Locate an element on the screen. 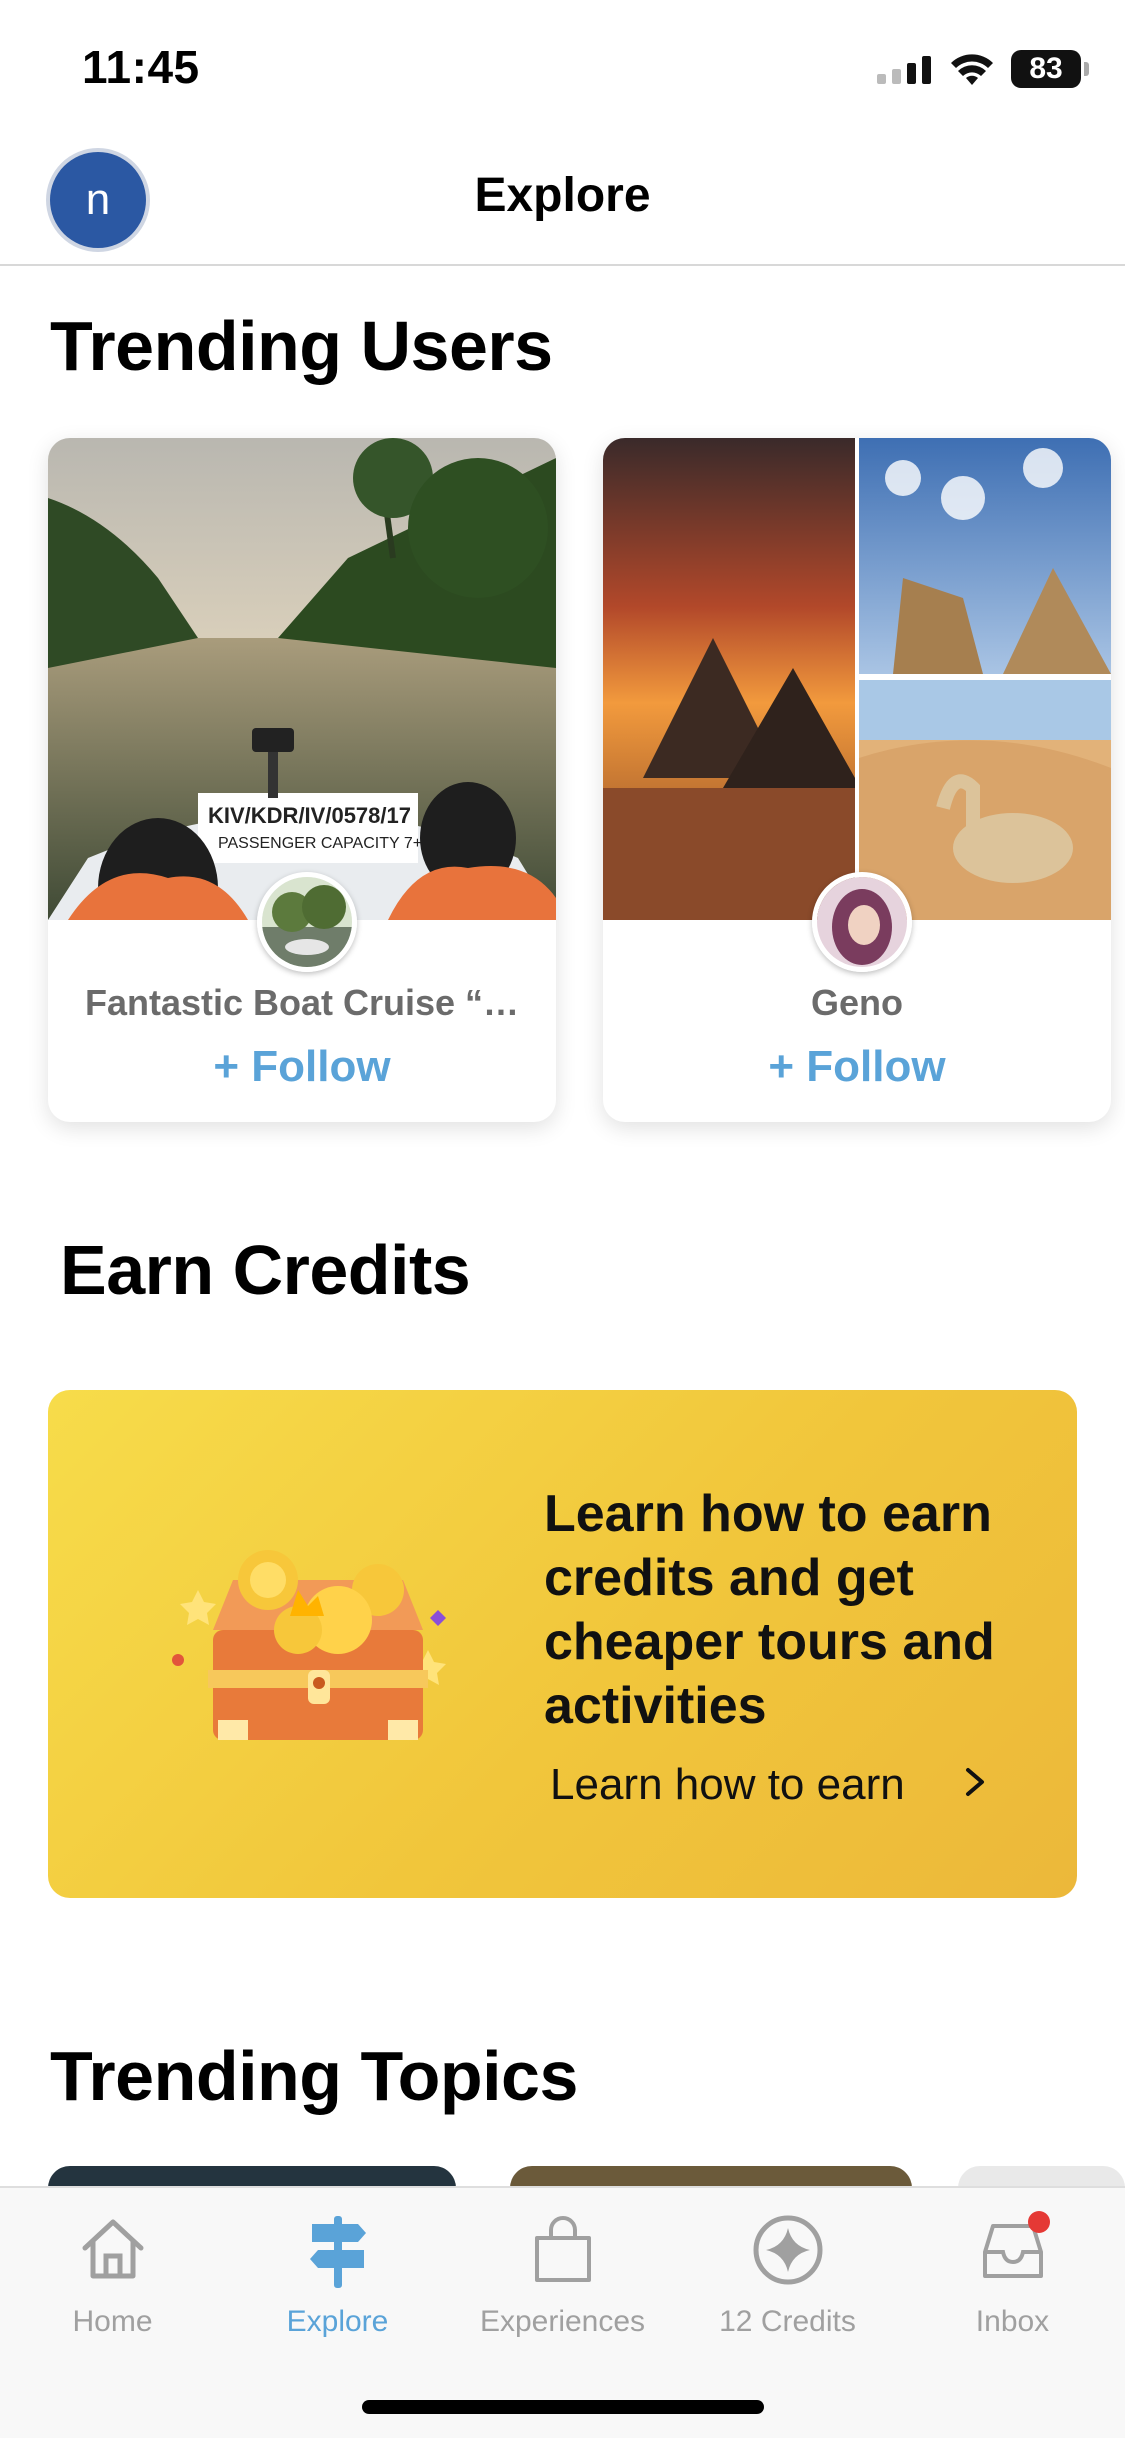  learn-how-to-earn-link: Learn how to earn is located at coordinates (727, 1785).